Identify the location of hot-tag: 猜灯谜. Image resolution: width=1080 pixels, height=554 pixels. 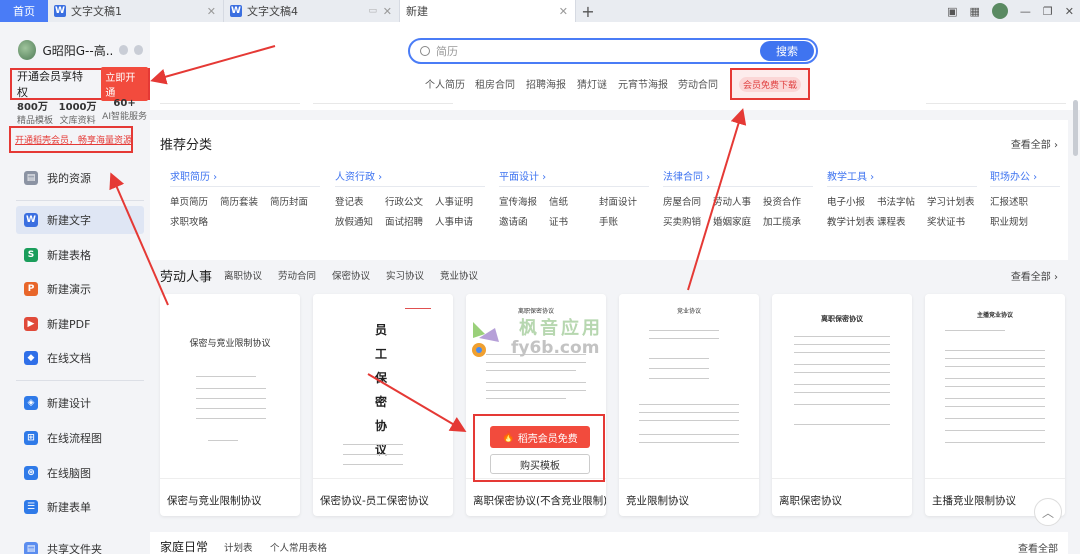
(592, 83).